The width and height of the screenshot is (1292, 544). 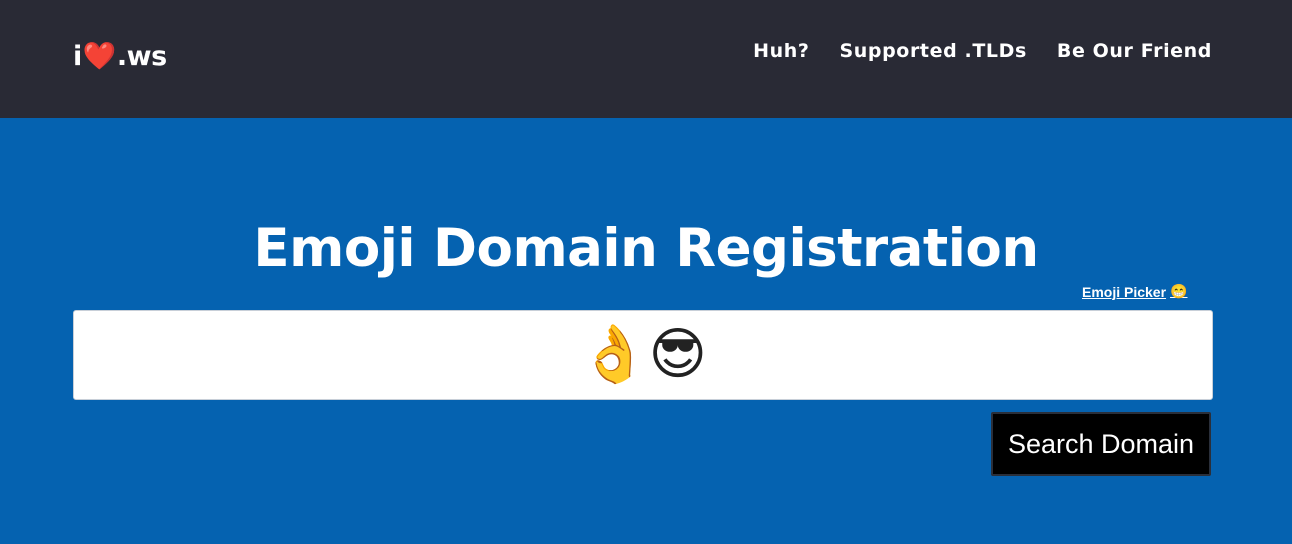 I want to click on logo-suffix: .ws, so click(x=141, y=56).